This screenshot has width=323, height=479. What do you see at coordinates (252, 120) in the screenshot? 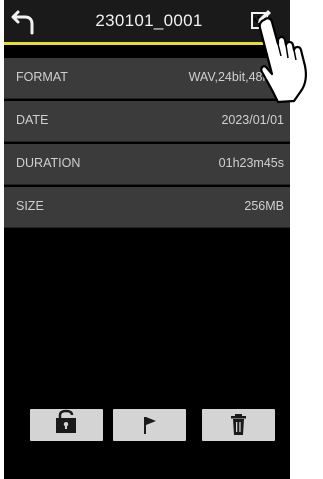
I see `info-value: 2023/01/01` at bounding box center [252, 120].